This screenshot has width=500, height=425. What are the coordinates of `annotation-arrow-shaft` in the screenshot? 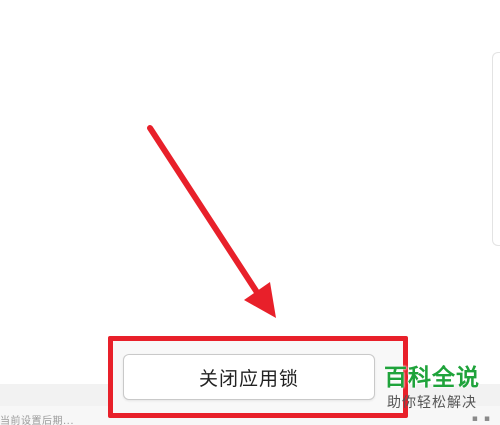 It's located at (206, 214).